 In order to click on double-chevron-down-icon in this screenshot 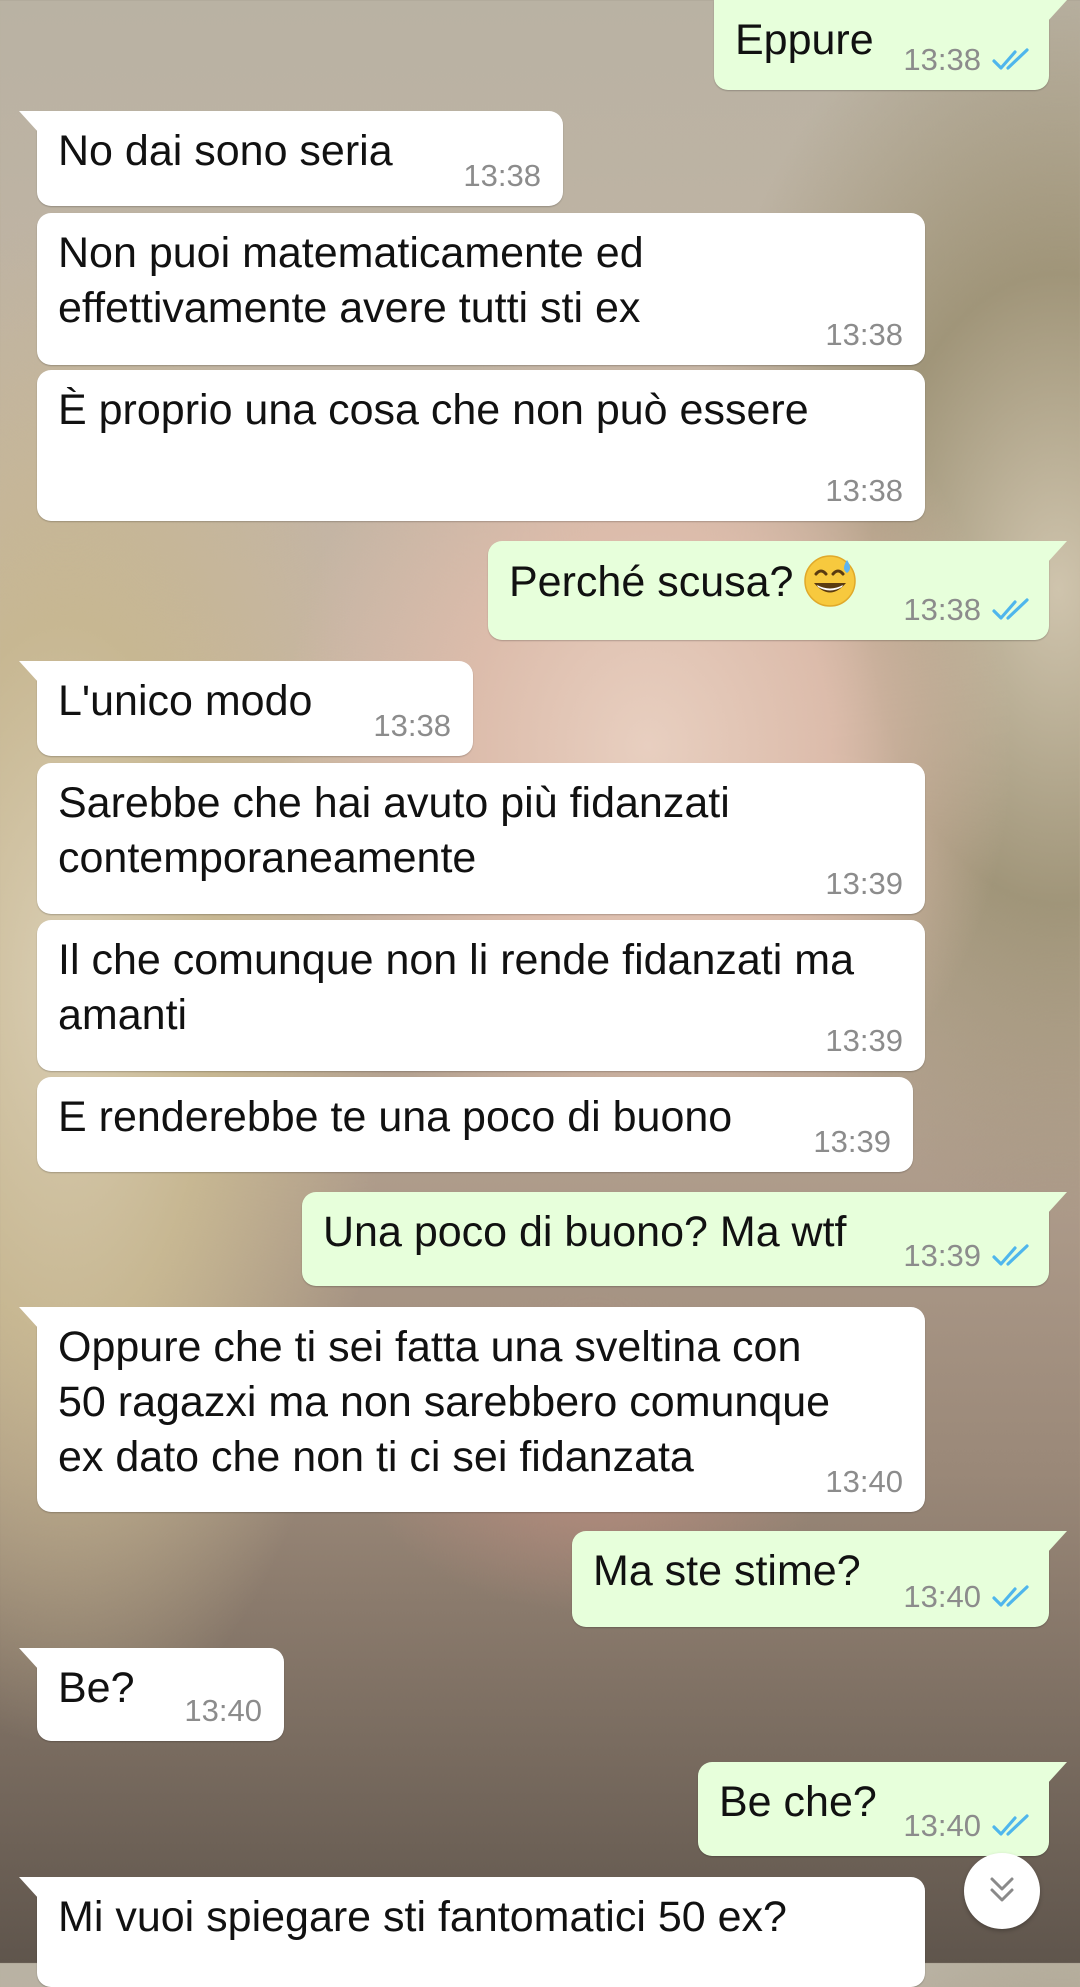, I will do `click(1002, 1889)`.